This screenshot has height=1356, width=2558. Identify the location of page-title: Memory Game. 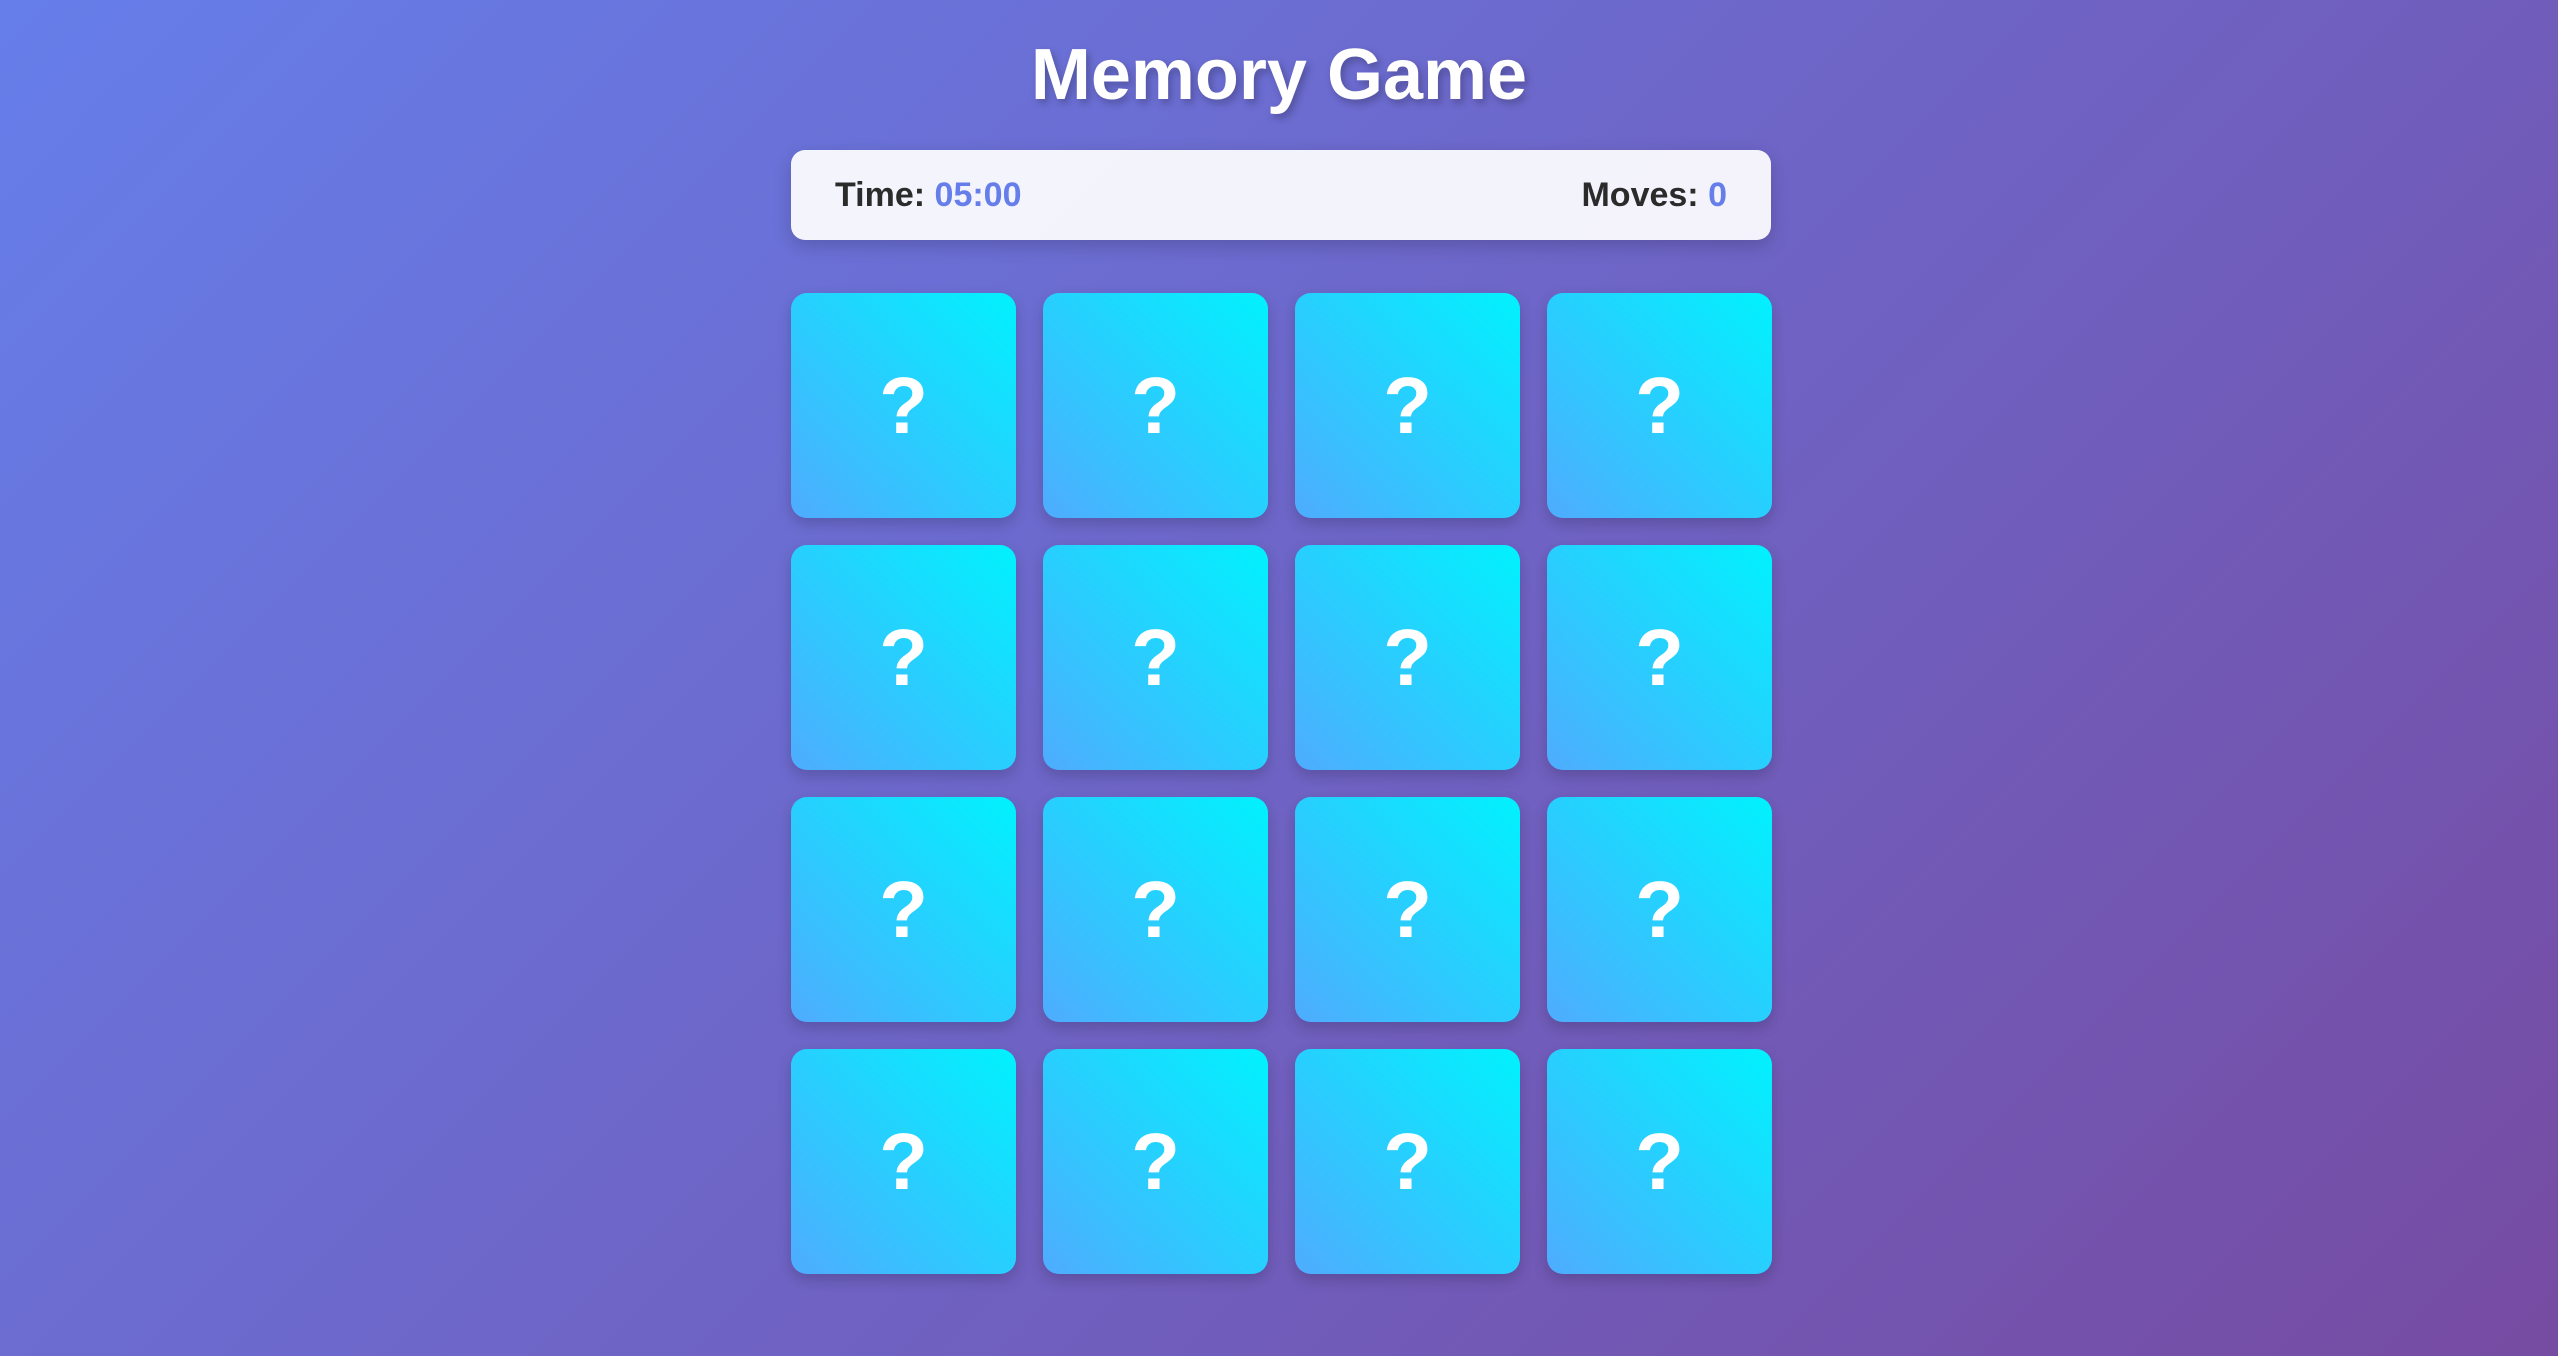
(1279, 75).